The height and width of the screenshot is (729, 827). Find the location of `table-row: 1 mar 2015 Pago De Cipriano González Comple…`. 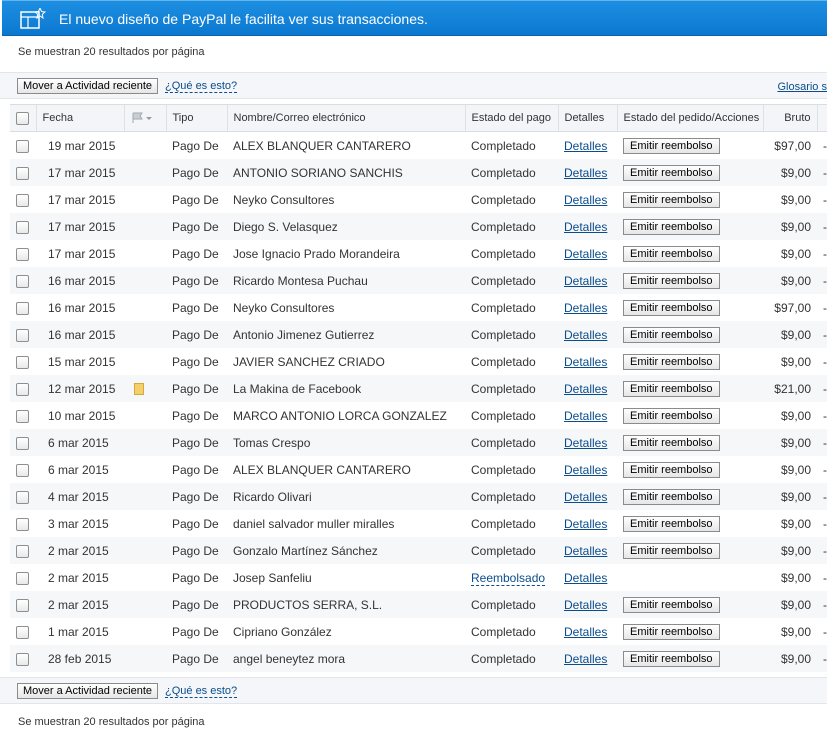

table-row: 1 mar 2015 Pago De Cipriano González Comple… is located at coordinates (418, 631).